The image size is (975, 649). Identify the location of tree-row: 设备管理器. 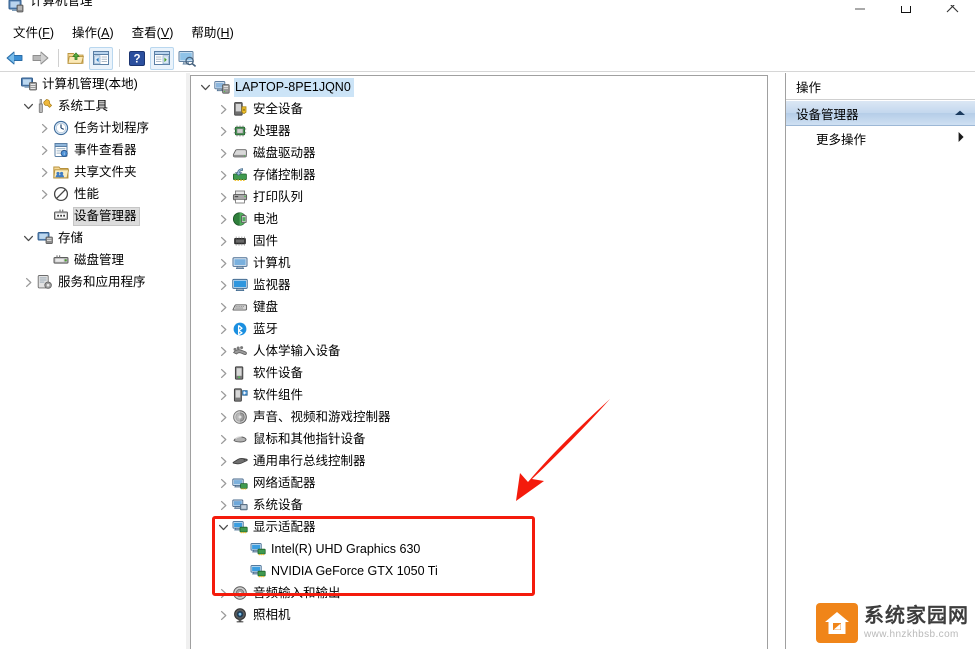
(93, 216).